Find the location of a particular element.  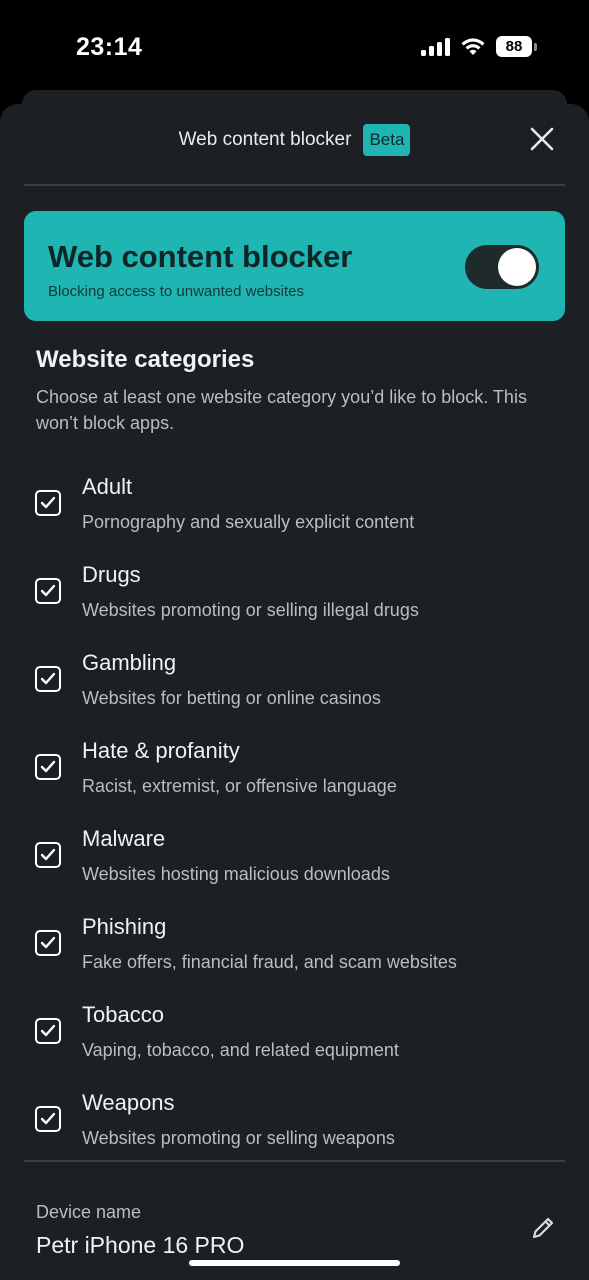

checkbox-tobacco is located at coordinates (48, 1031).